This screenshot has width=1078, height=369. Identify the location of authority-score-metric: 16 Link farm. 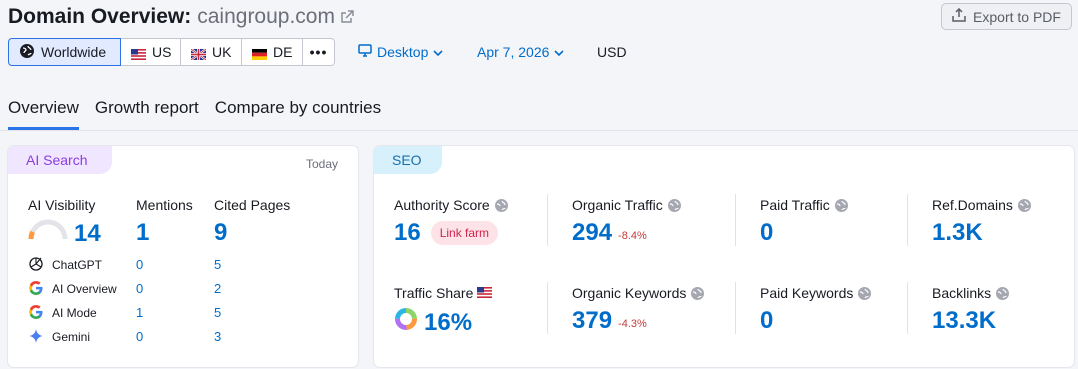
(446, 233).